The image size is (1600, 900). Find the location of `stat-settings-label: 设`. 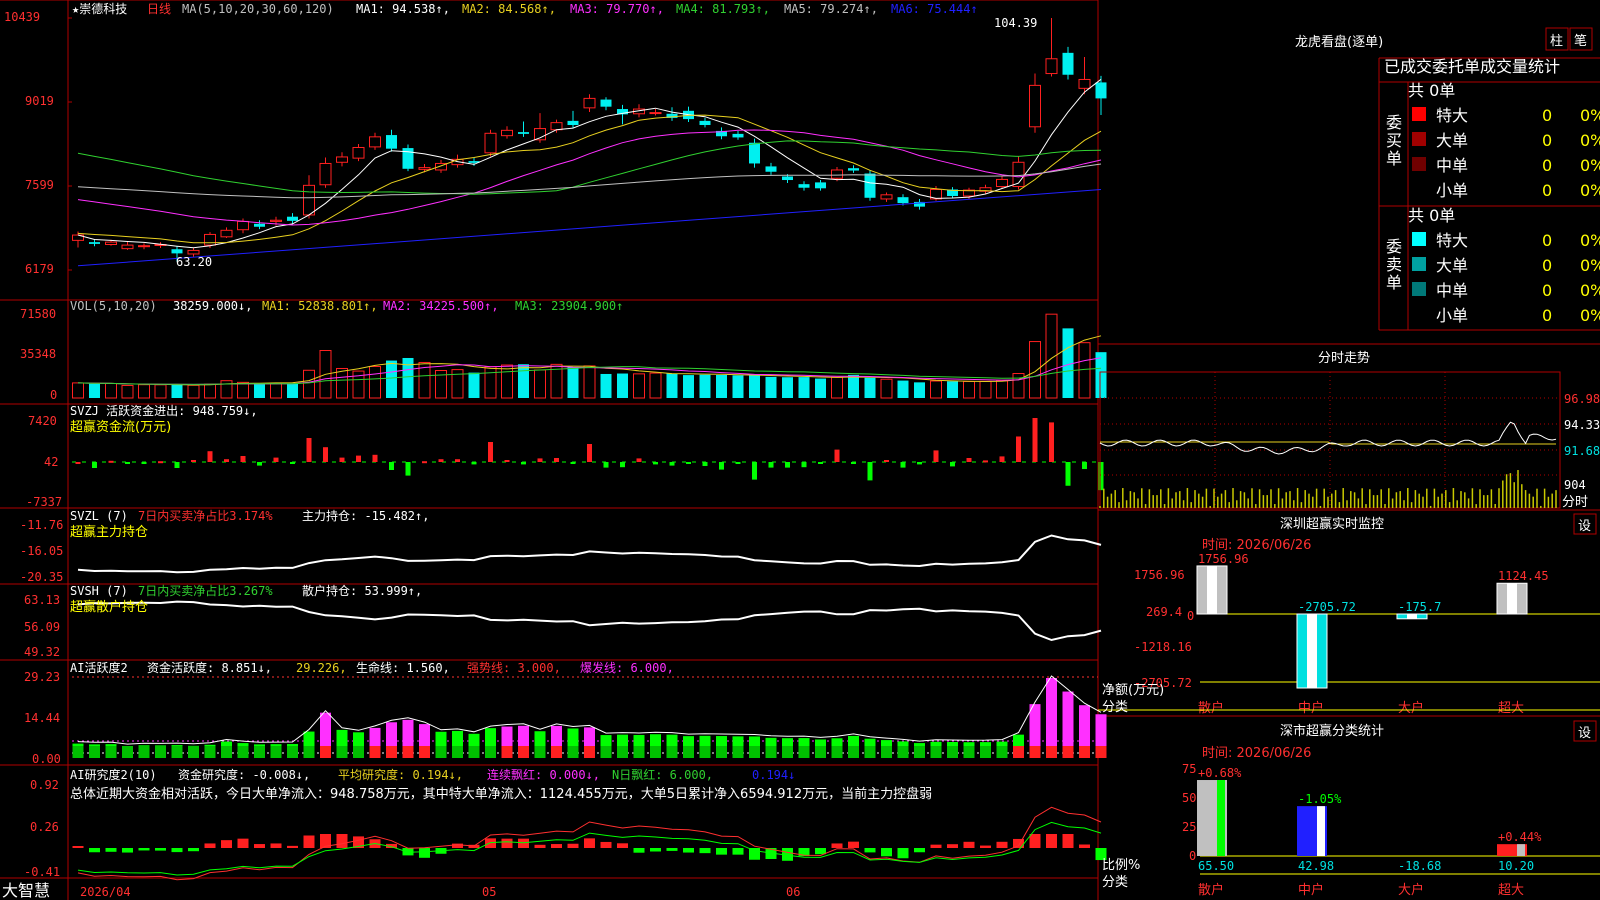

stat-settings-label: 设 is located at coordinates (1584, 733).